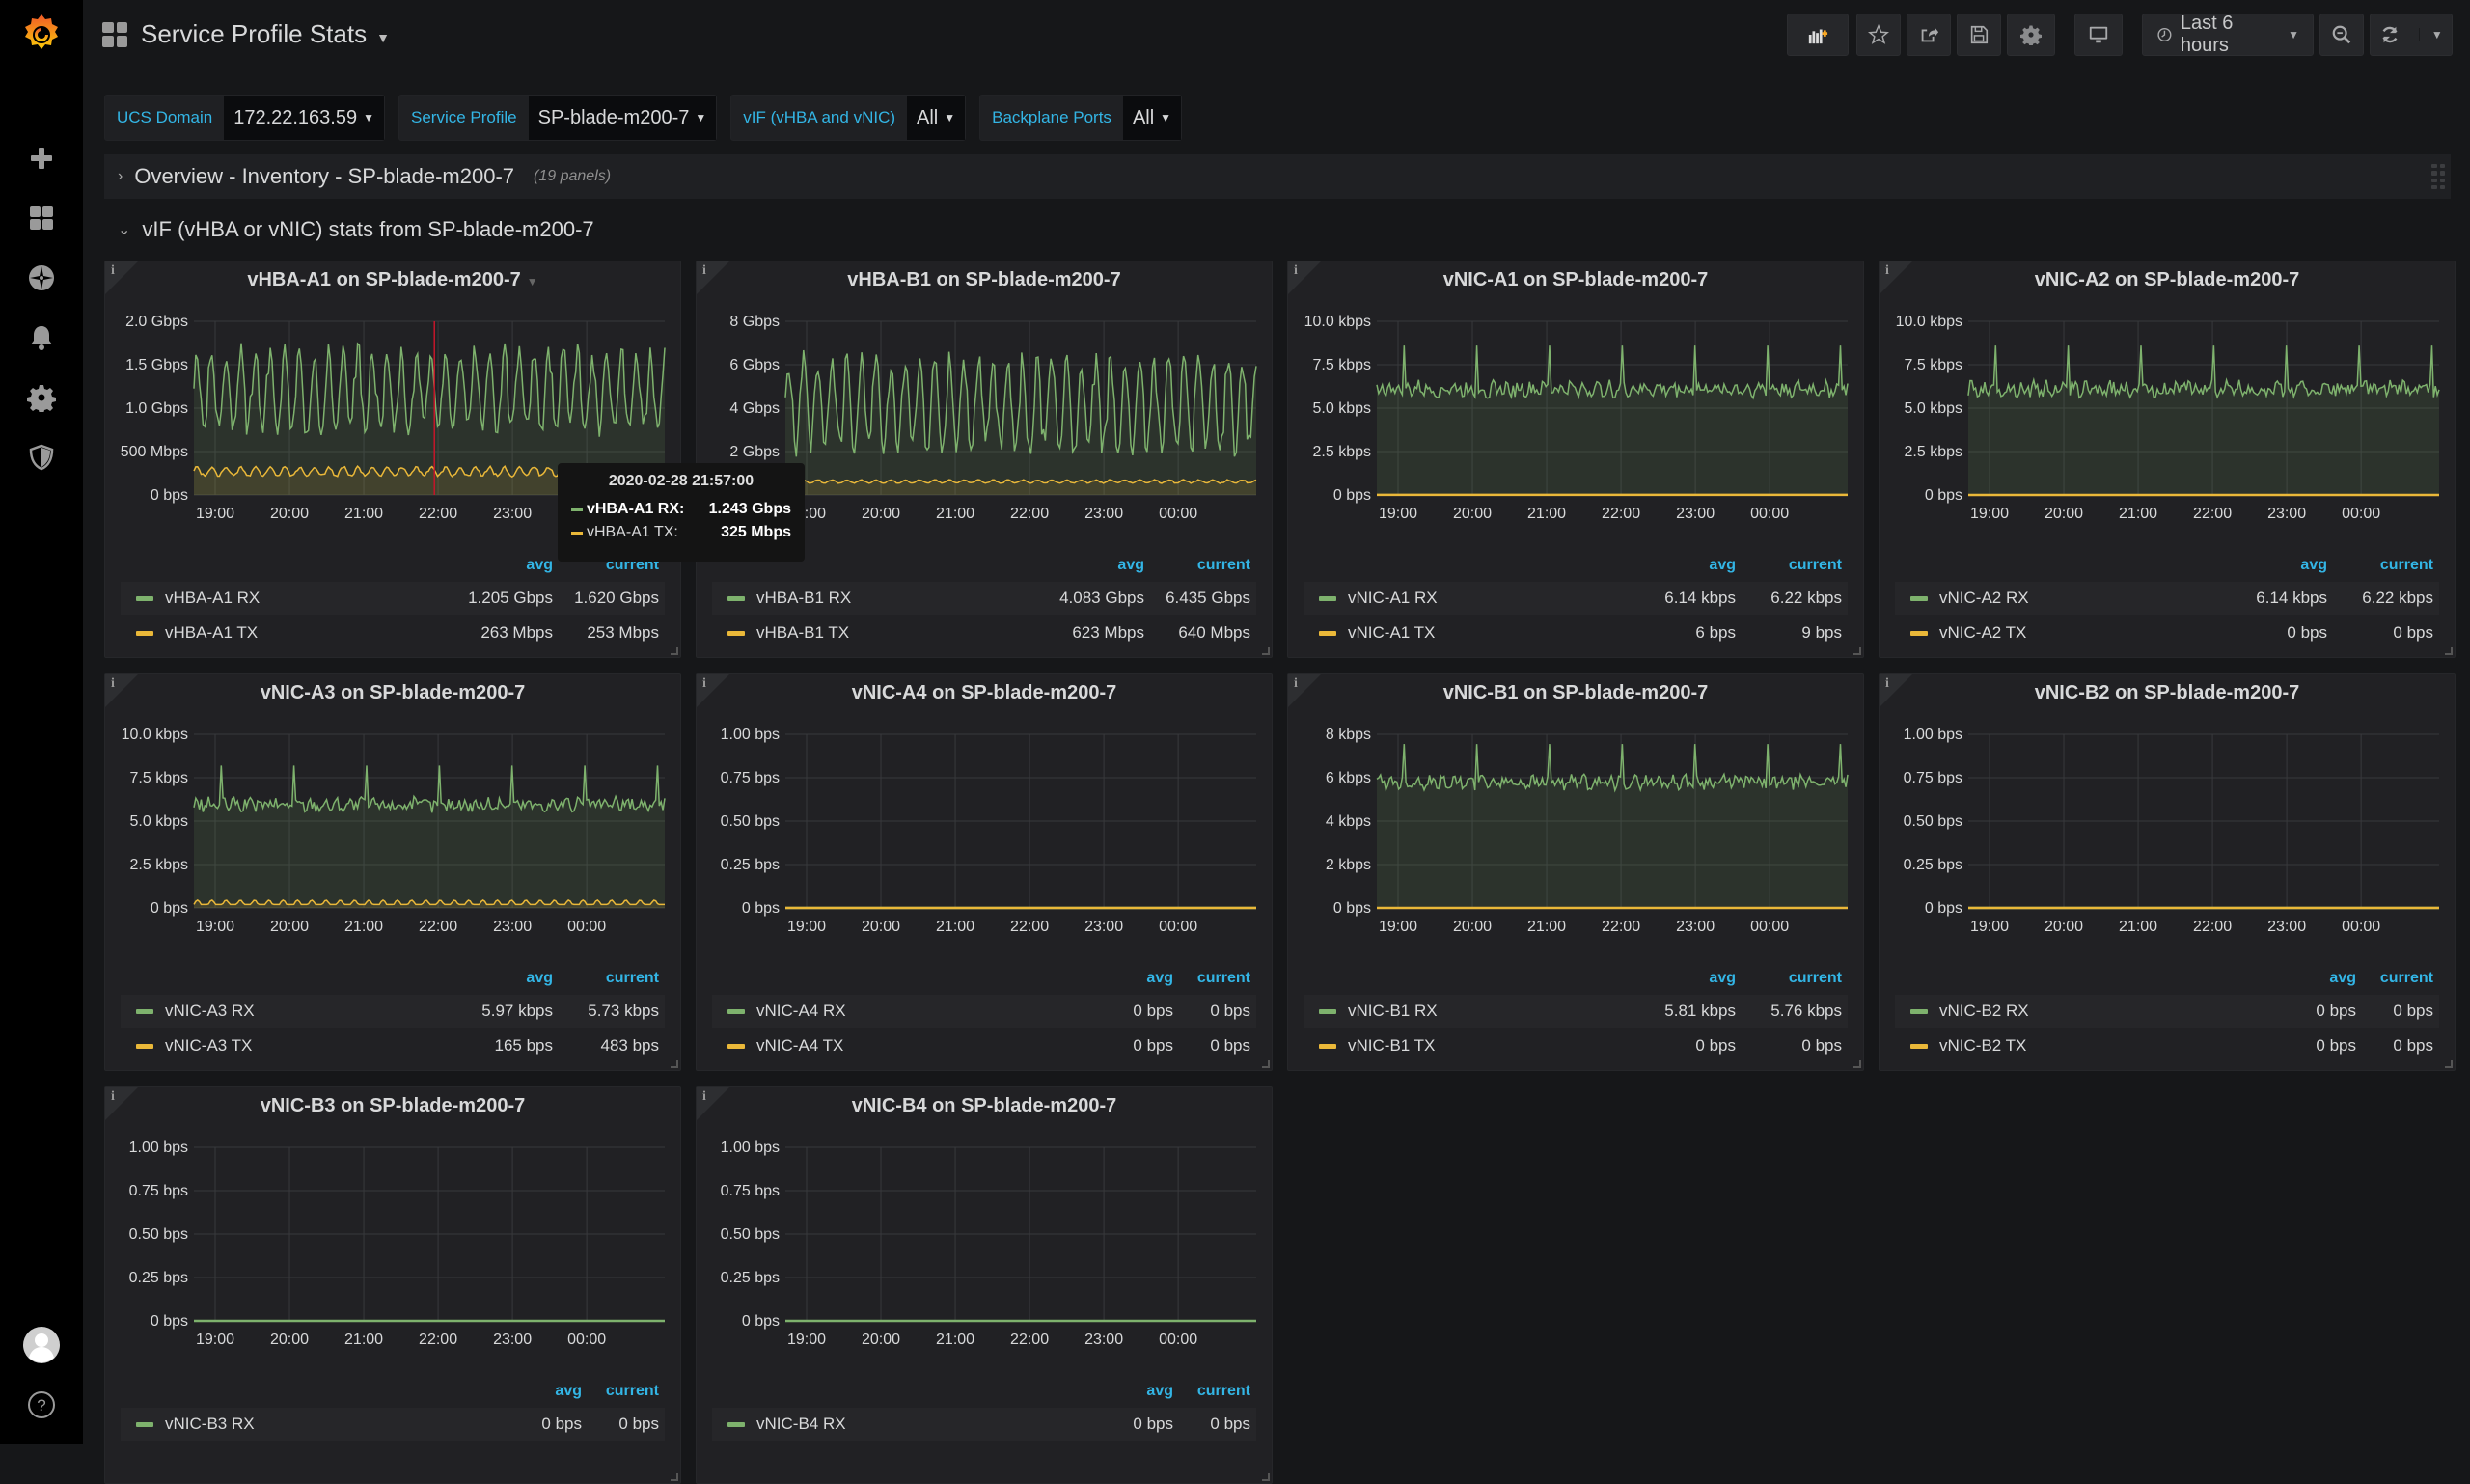 Image resolution: width=2470 pixels, height=1484 pixels. I want to click on refresh-interval-caret-icon: ▼, so click(2431, 34).